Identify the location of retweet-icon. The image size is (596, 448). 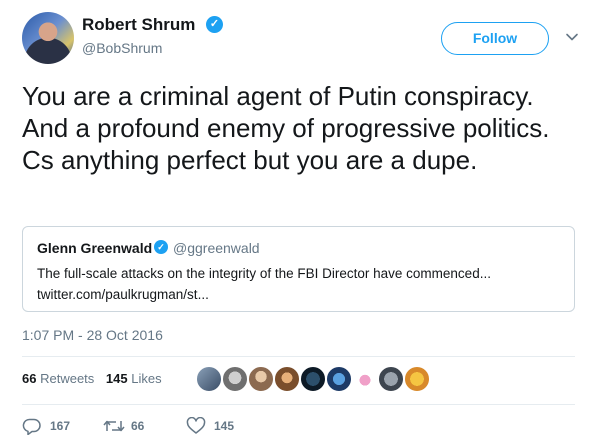
(114, 426).